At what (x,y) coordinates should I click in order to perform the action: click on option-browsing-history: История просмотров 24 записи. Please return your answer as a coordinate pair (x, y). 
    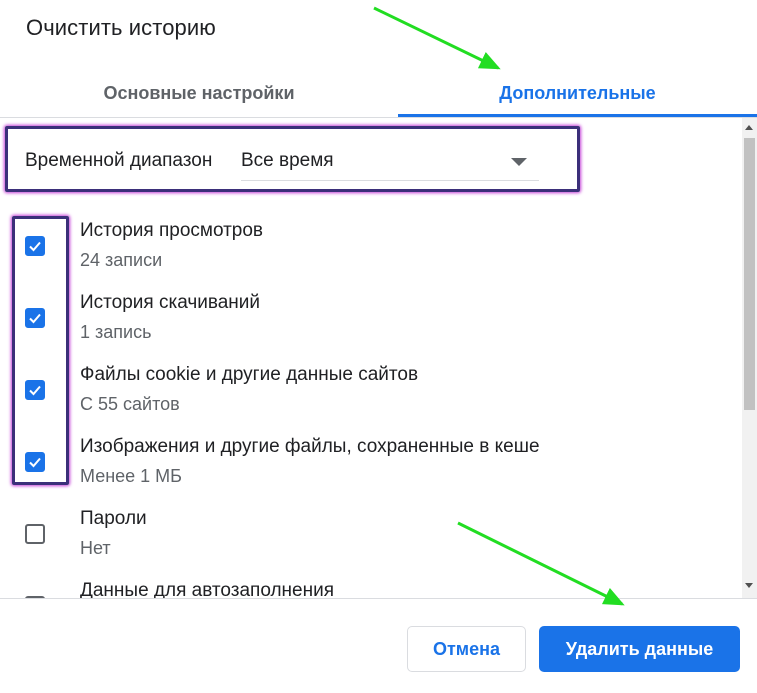
    Looking at the image, I should click on (370, 245).